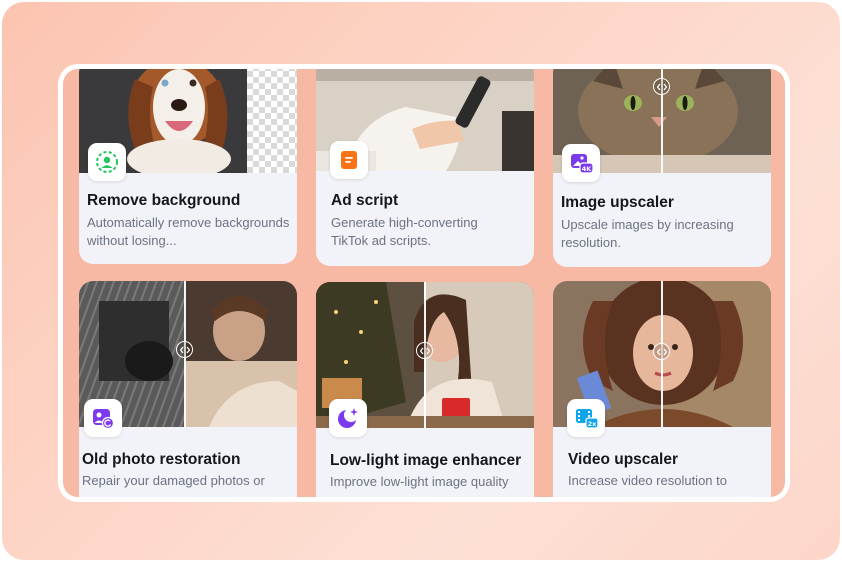 The height and width of the screenshot is (562, 842). I want to click on 4k-image-icon: 4K, so click(581, 163).